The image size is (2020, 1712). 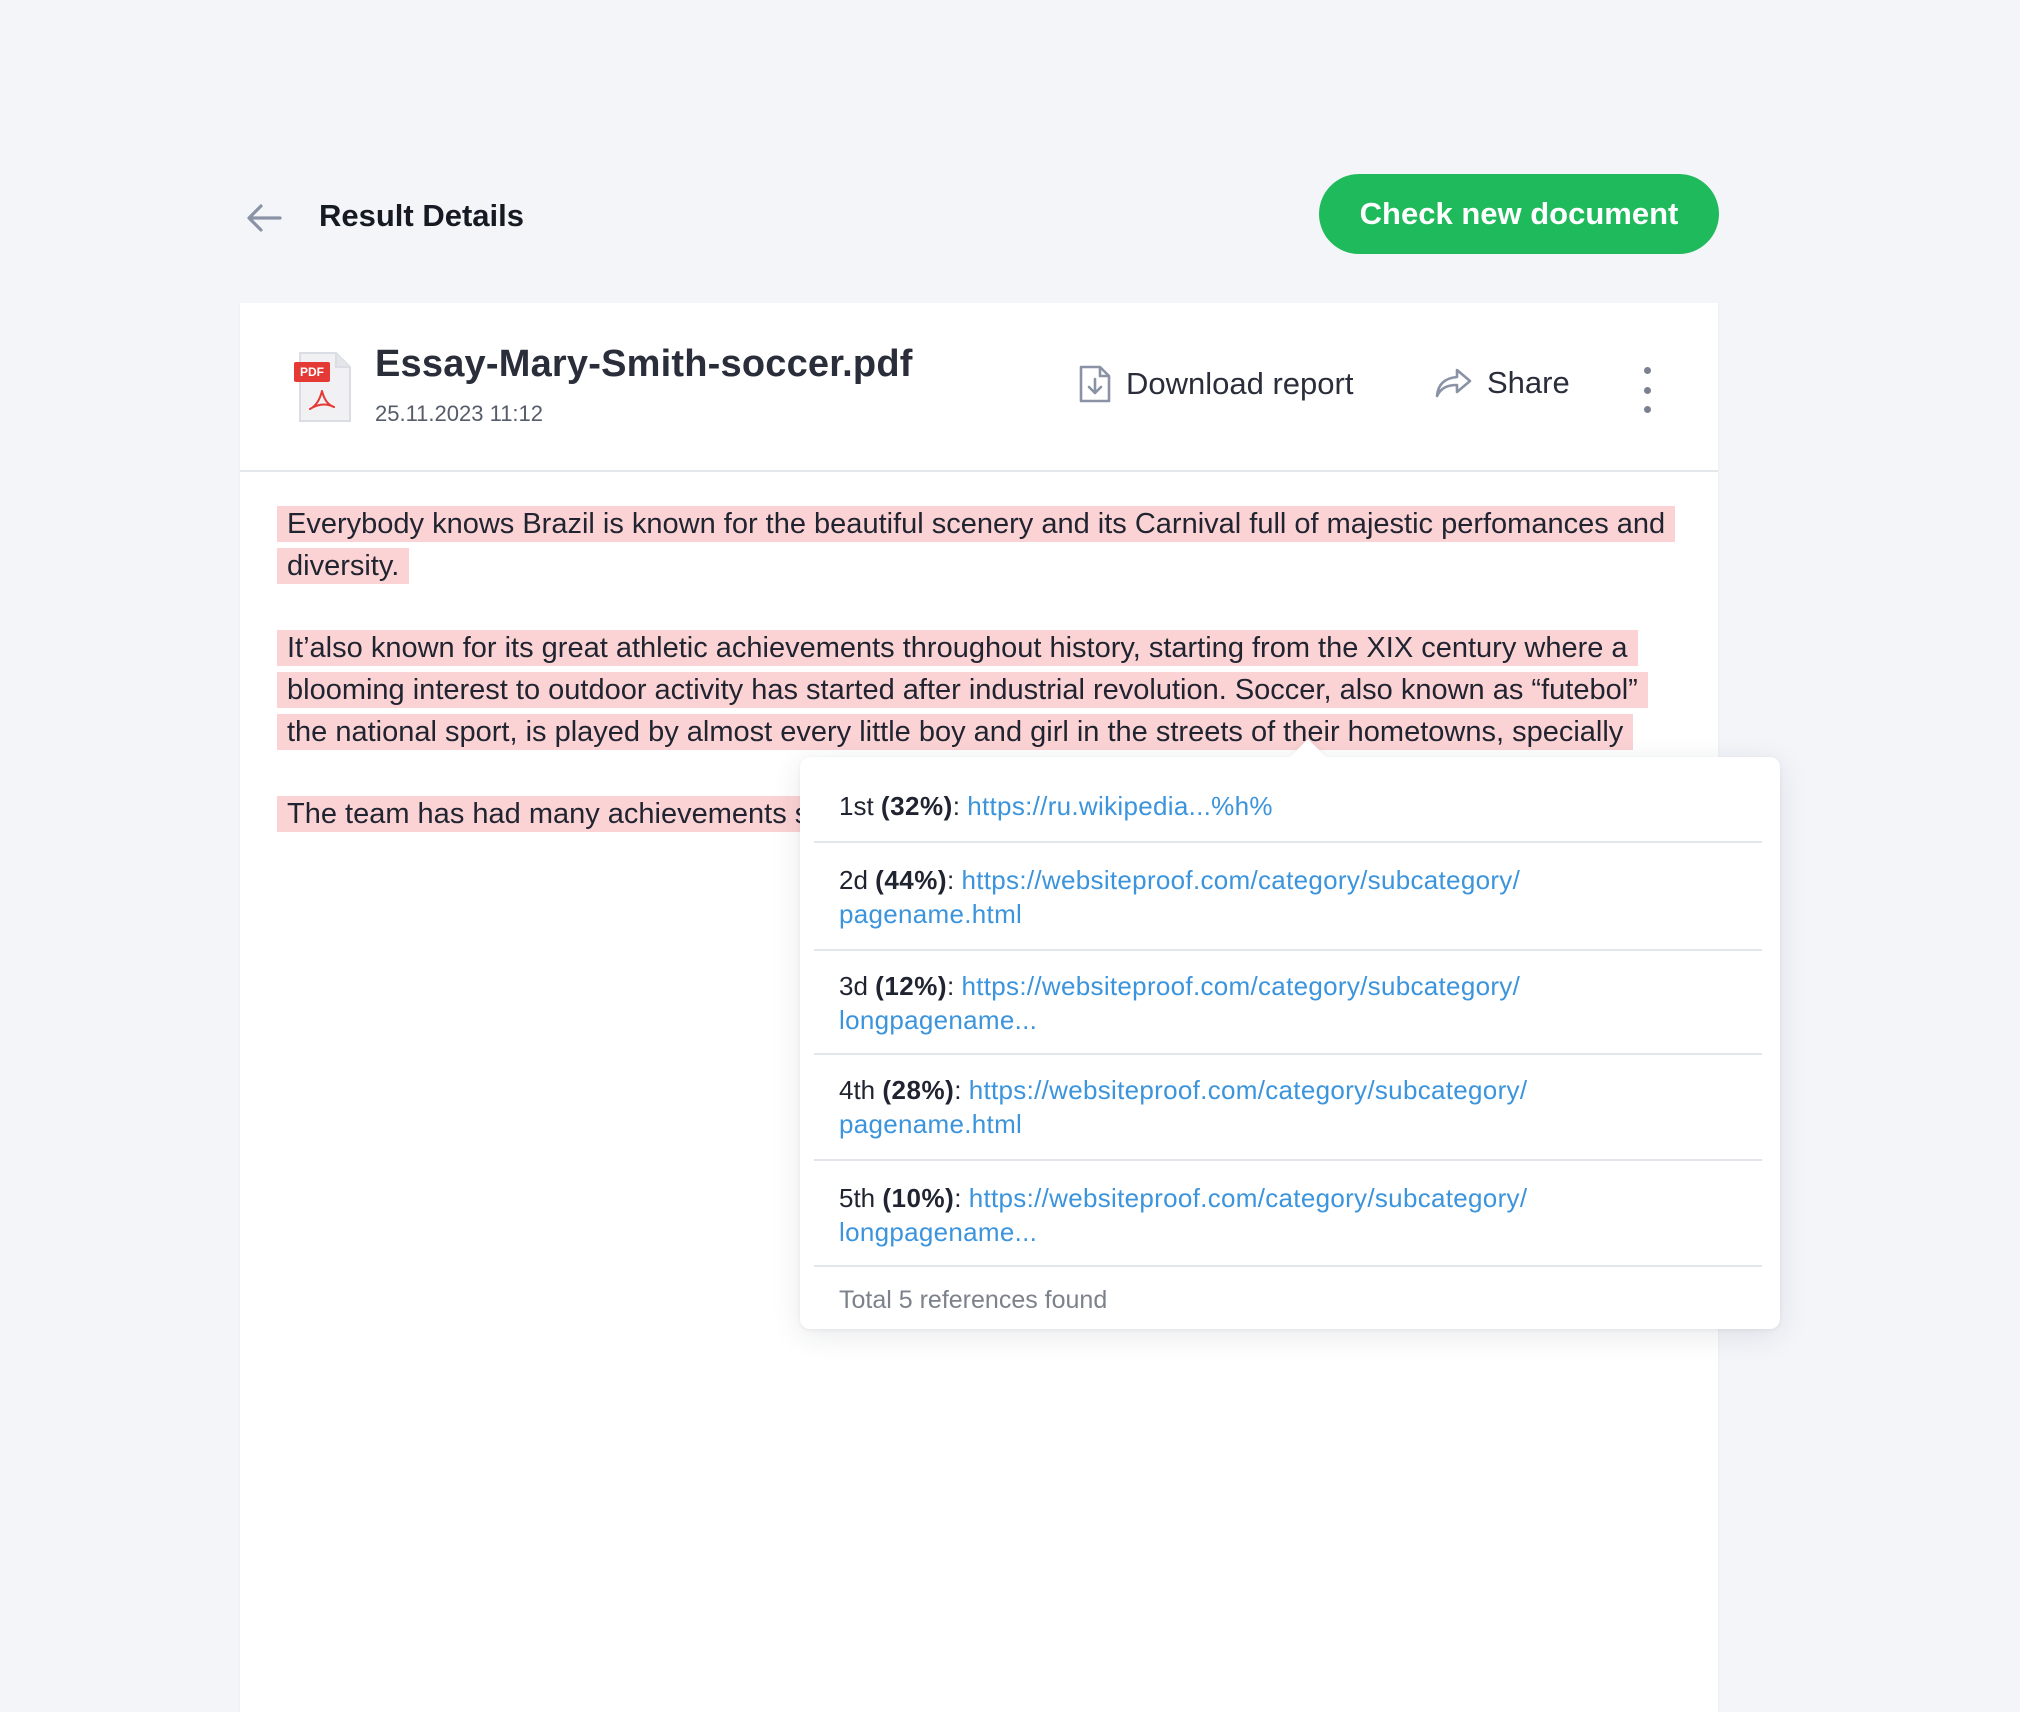 What do you see at coordinates (1528, 382) in the screenshot?
I see `share-label: Share` at bounding box center [1528, 382].